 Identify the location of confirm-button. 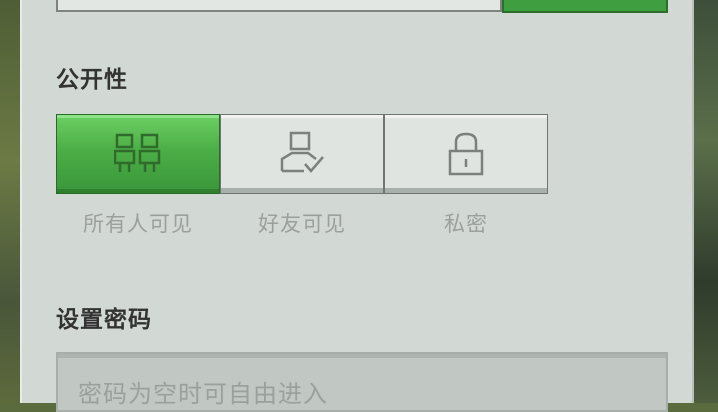
(585, 6).